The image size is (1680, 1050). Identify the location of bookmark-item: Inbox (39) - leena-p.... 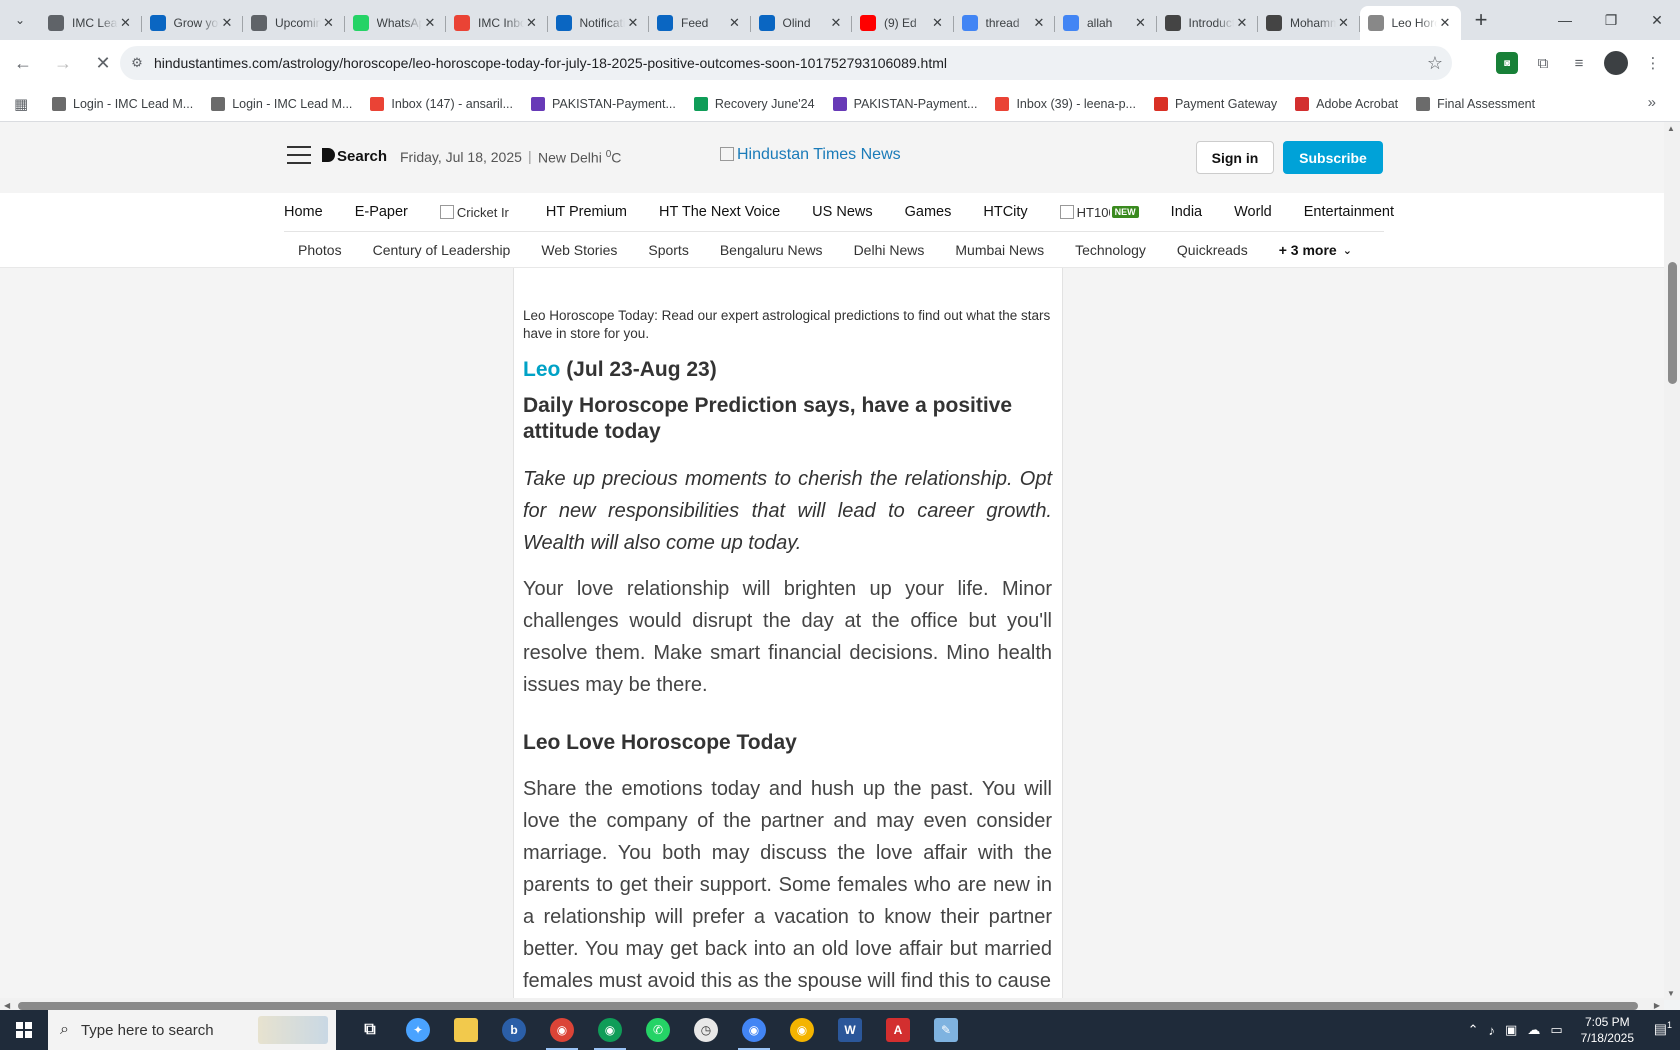
(1065, 103).